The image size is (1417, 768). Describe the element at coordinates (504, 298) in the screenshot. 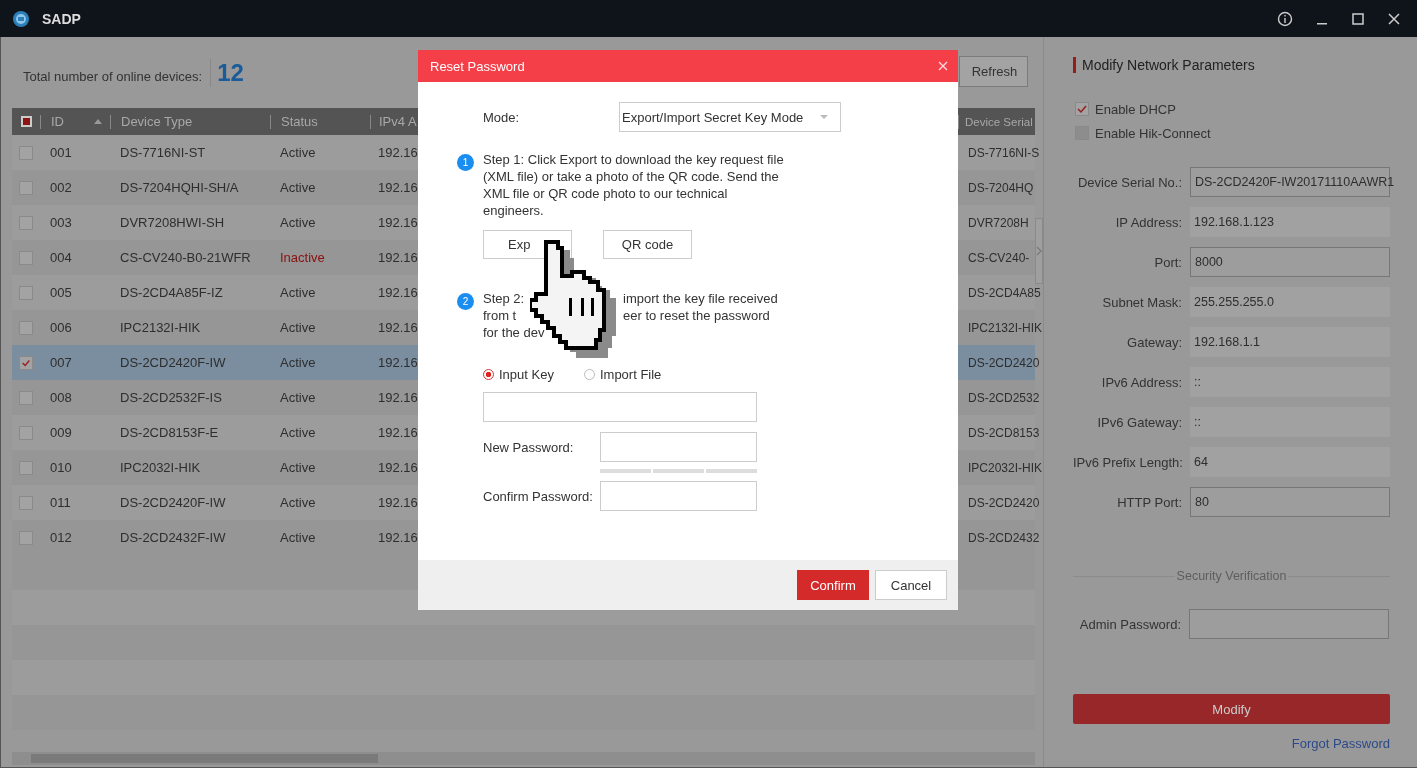

I see `step-text: Step 2:` at that location.